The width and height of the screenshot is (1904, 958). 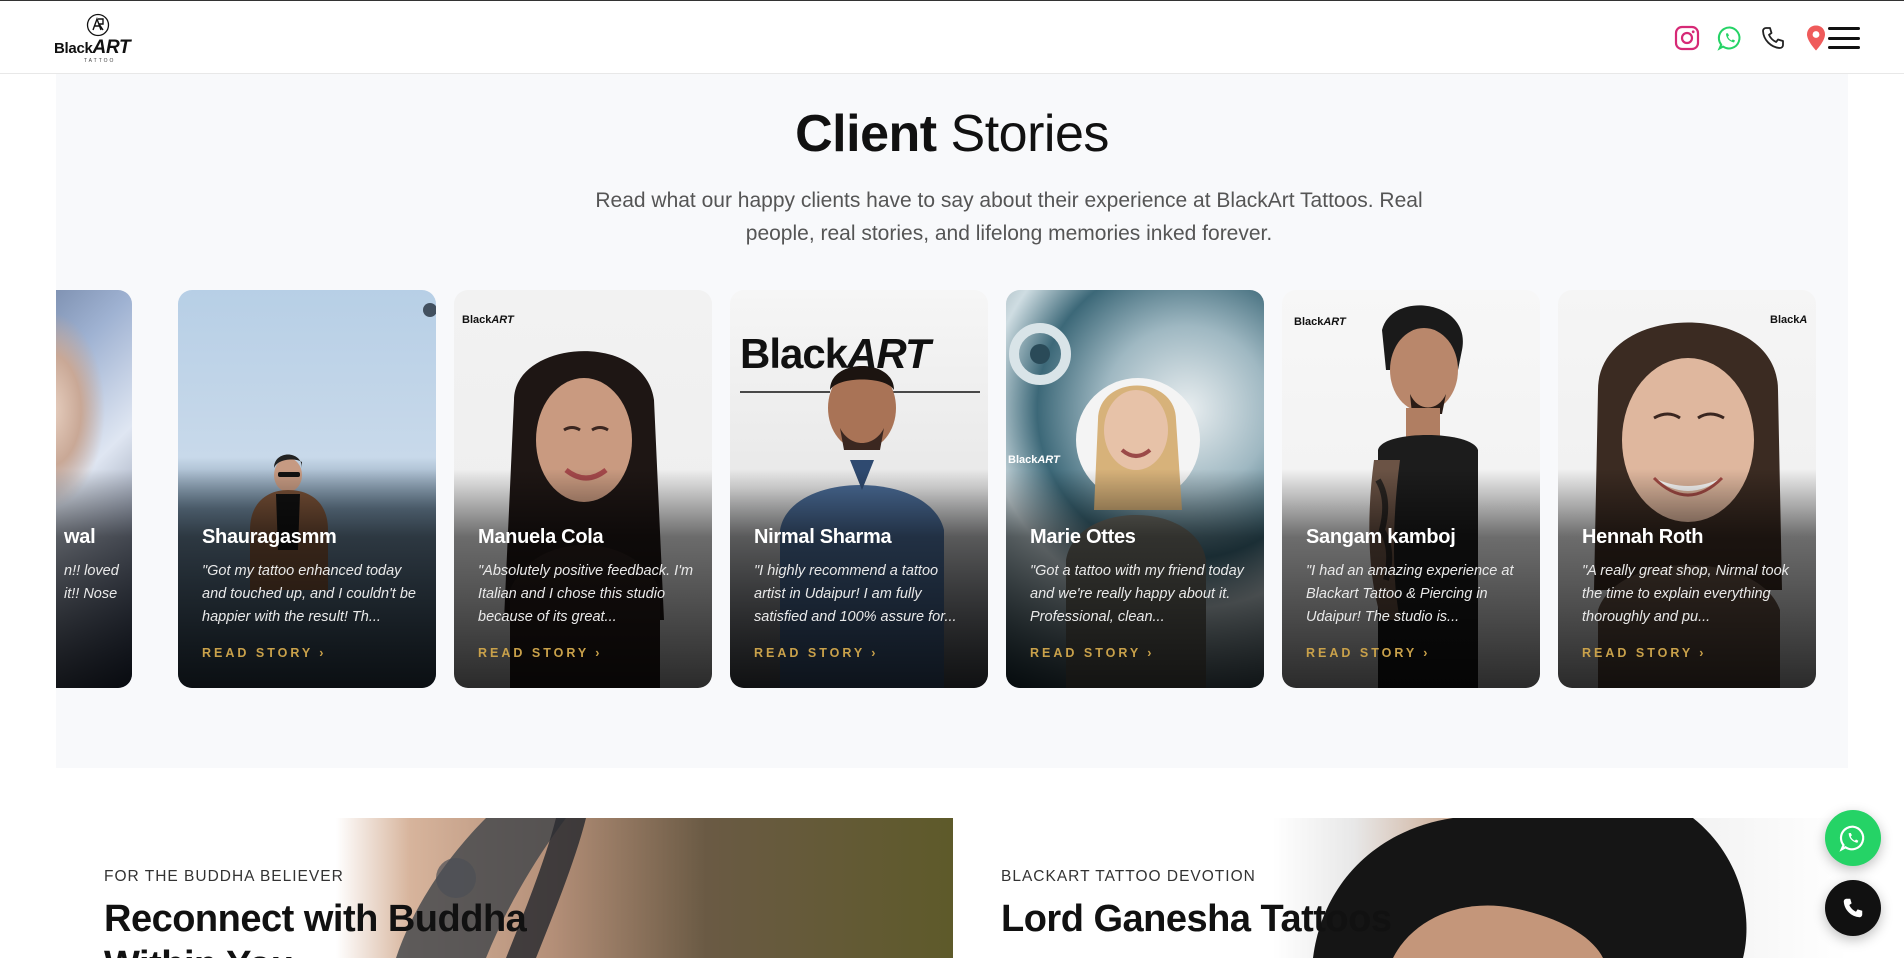 I want to click on call-fab-button, so click(x=1853, y=908).